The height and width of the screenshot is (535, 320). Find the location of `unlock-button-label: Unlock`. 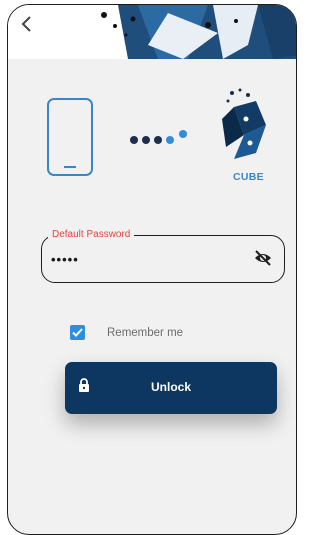

unlock-button-label: Unlock is located at coordinates (170, 387).